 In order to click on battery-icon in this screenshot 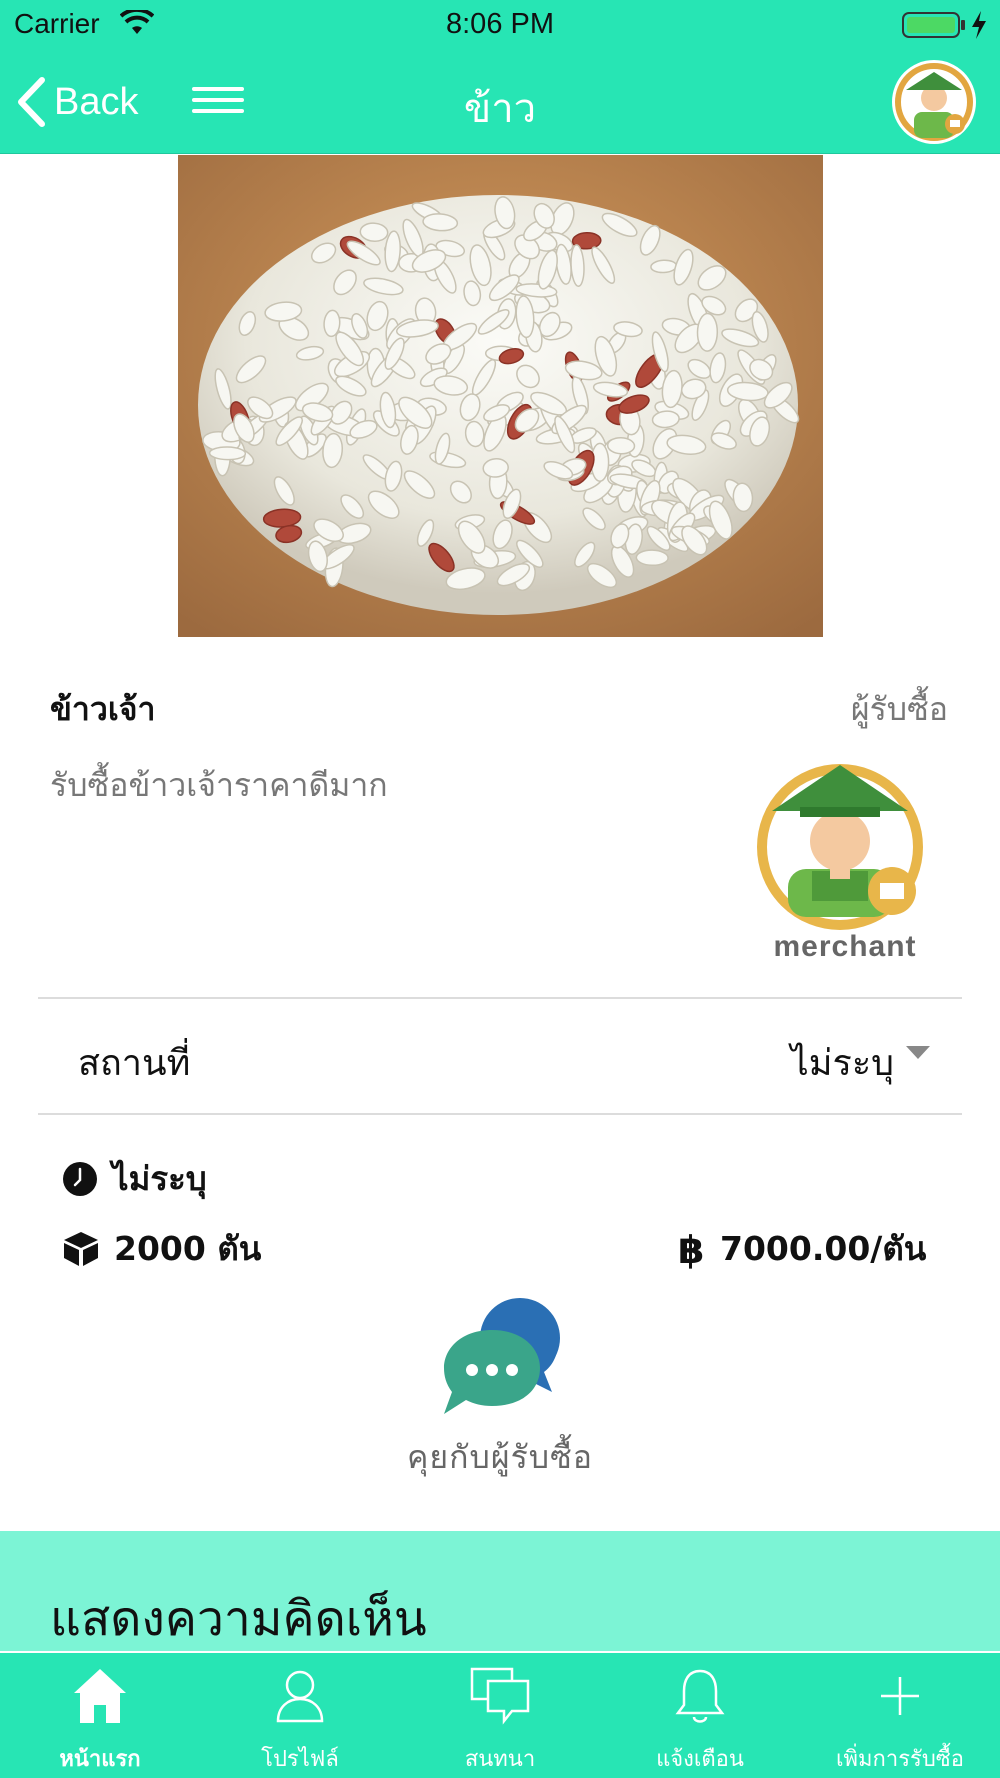, I will do `click(933, 25)`.